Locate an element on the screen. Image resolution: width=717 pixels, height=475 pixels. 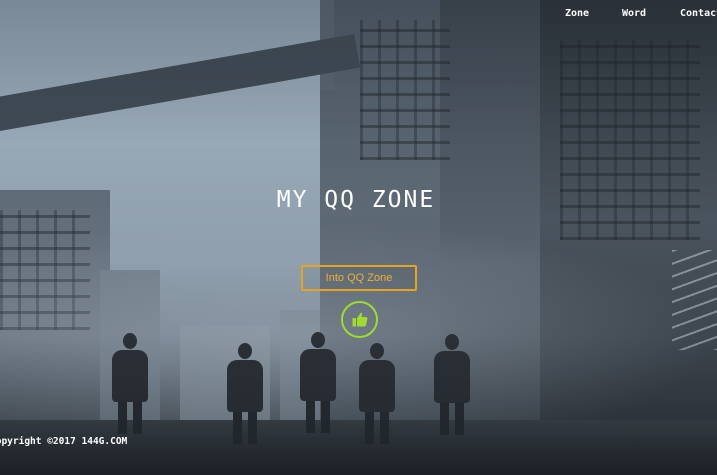
page-title: MY QQ ZONE is located at coordinates (356, 200).